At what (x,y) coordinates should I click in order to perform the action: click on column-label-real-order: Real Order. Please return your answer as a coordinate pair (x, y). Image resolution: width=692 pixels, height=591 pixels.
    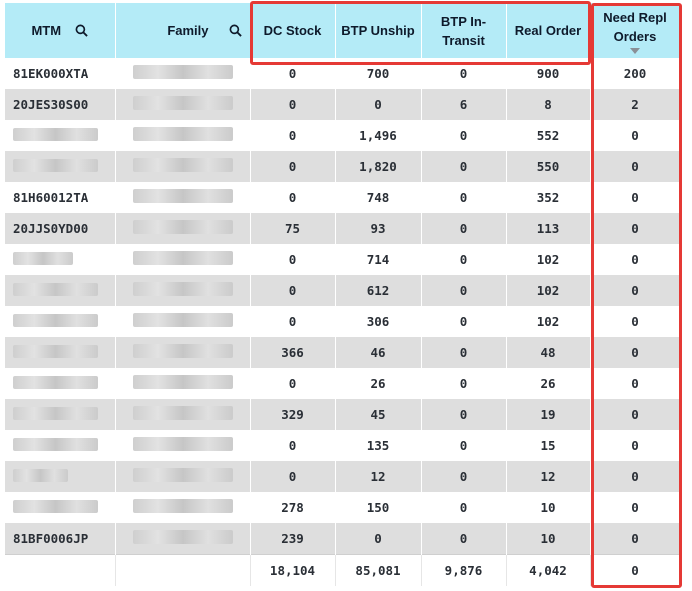
    Looking at the image, I should click on (548, 30).